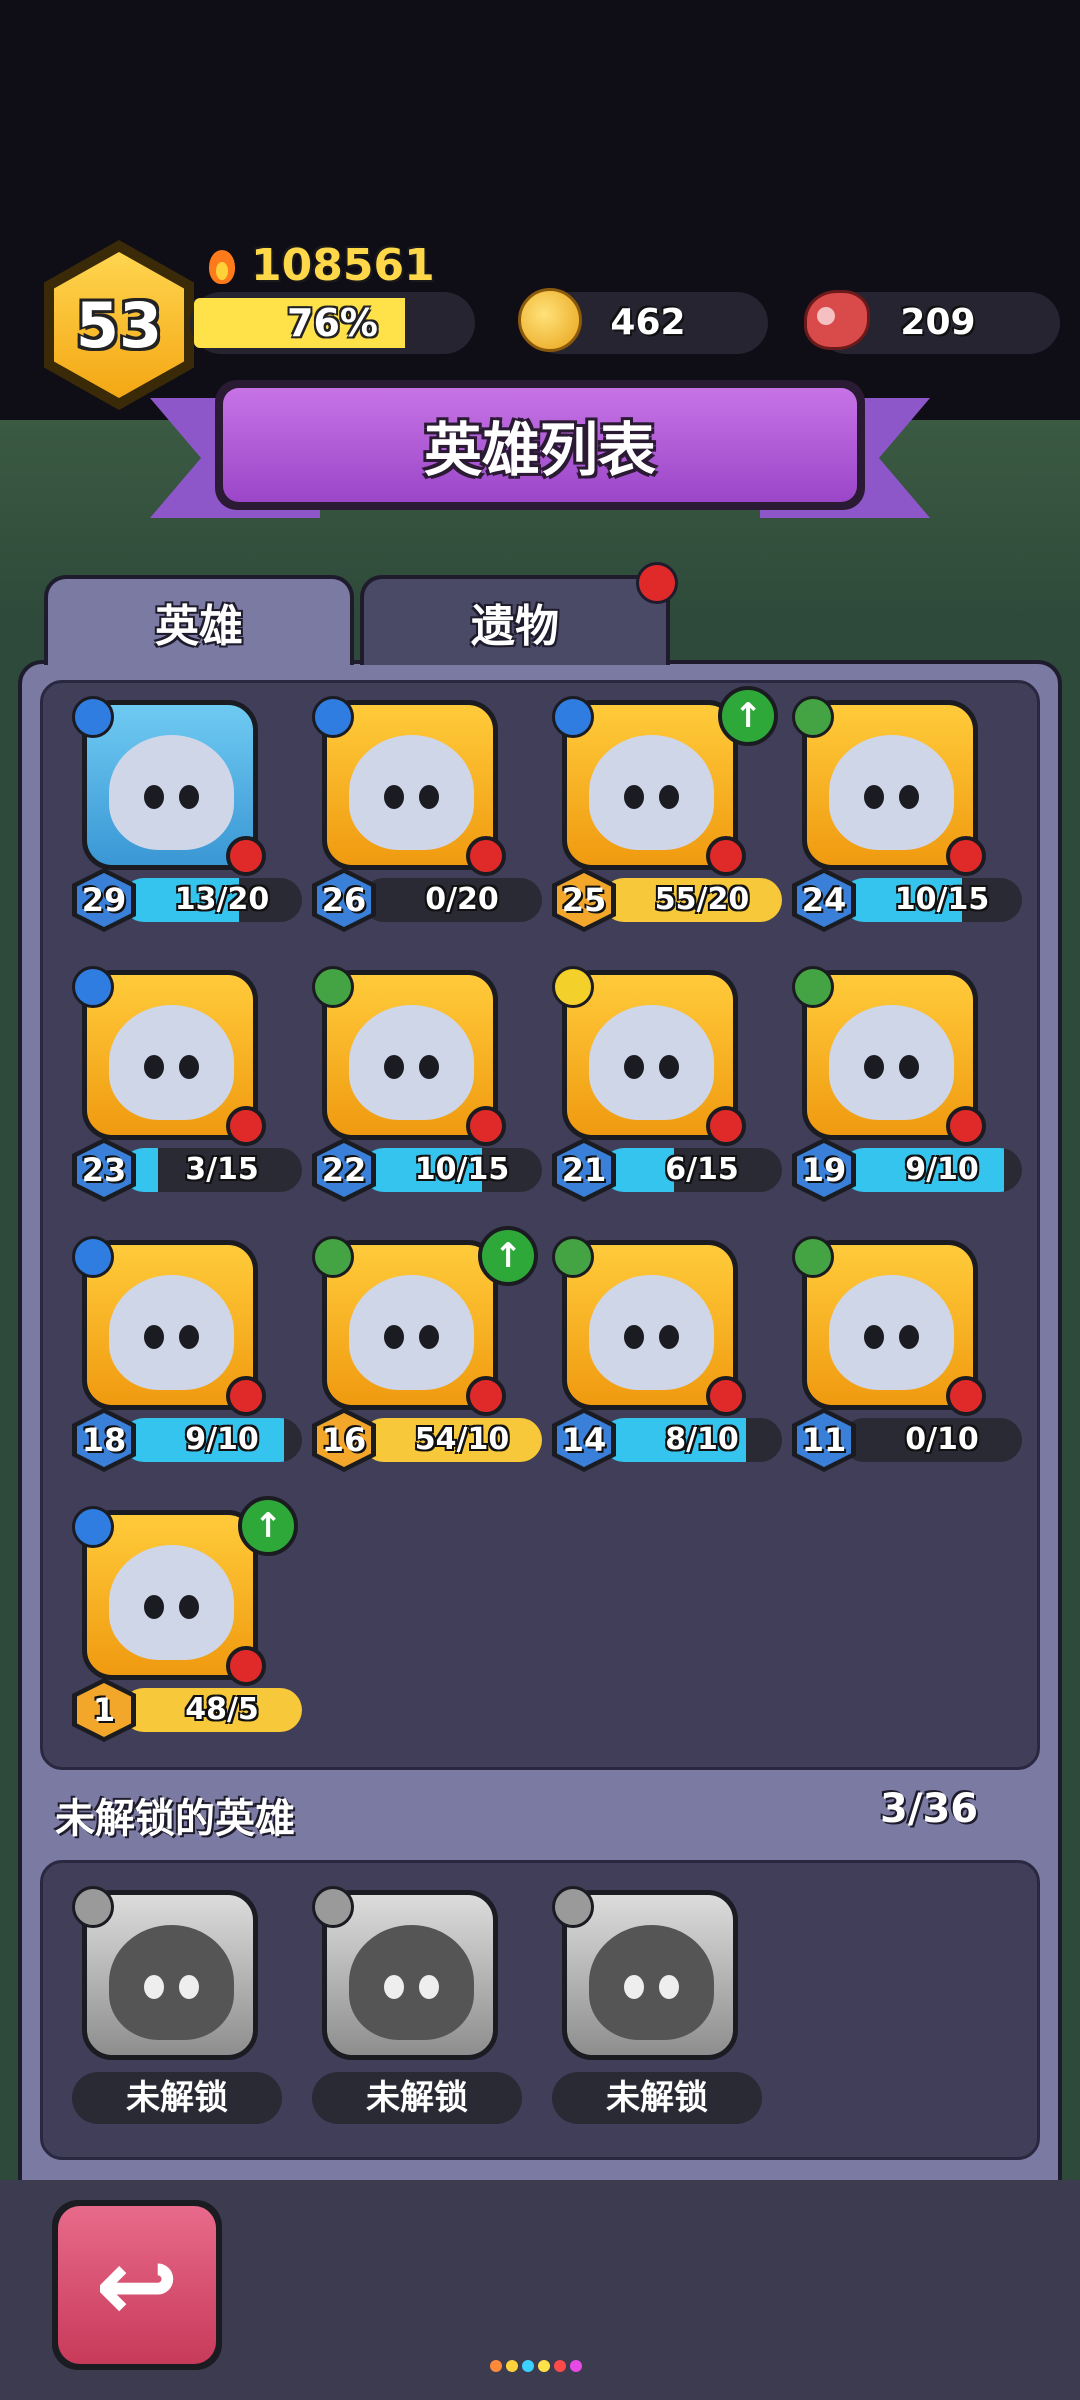 The image size is (1080, 2400). I want to click on shard-count: 0/10, so click(942, 1439).